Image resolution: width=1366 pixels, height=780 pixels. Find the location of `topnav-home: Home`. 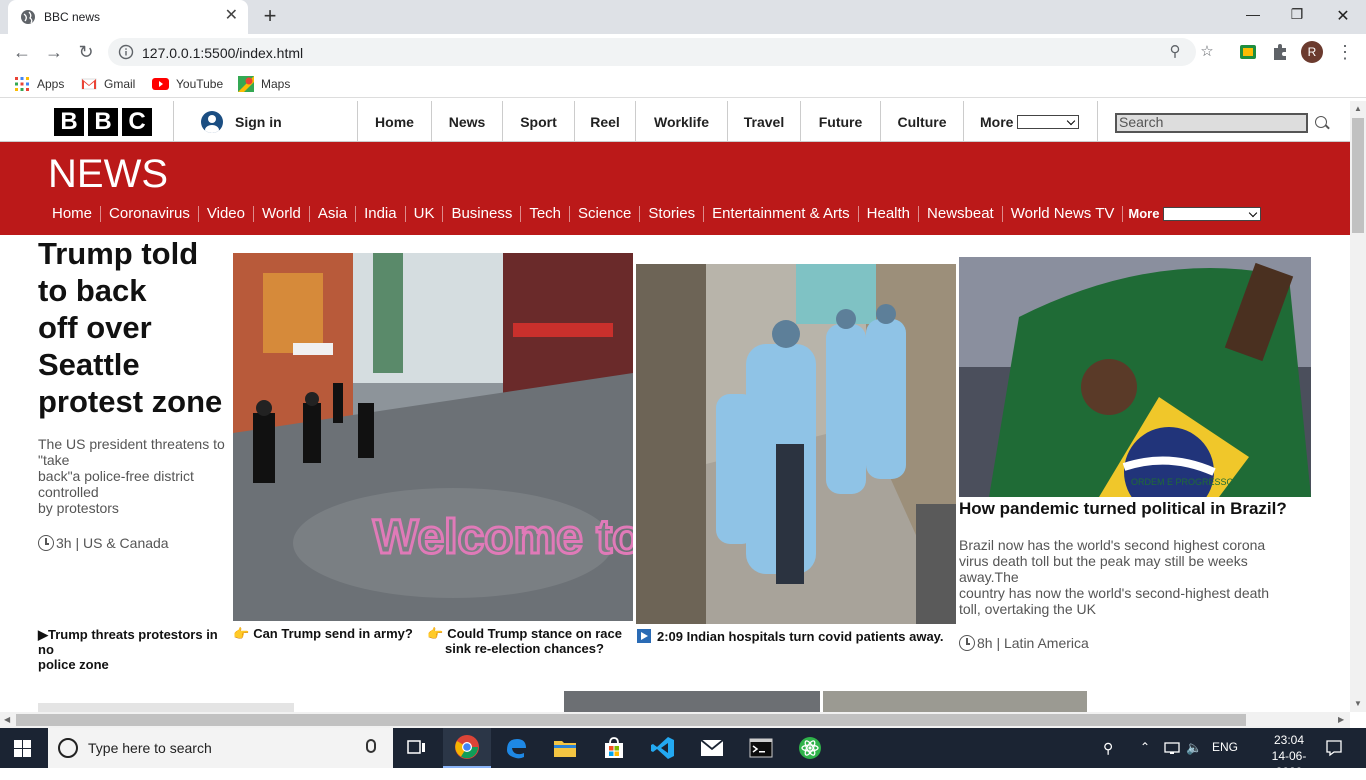

topnav-home: Home is located at coordinates (394, 121).